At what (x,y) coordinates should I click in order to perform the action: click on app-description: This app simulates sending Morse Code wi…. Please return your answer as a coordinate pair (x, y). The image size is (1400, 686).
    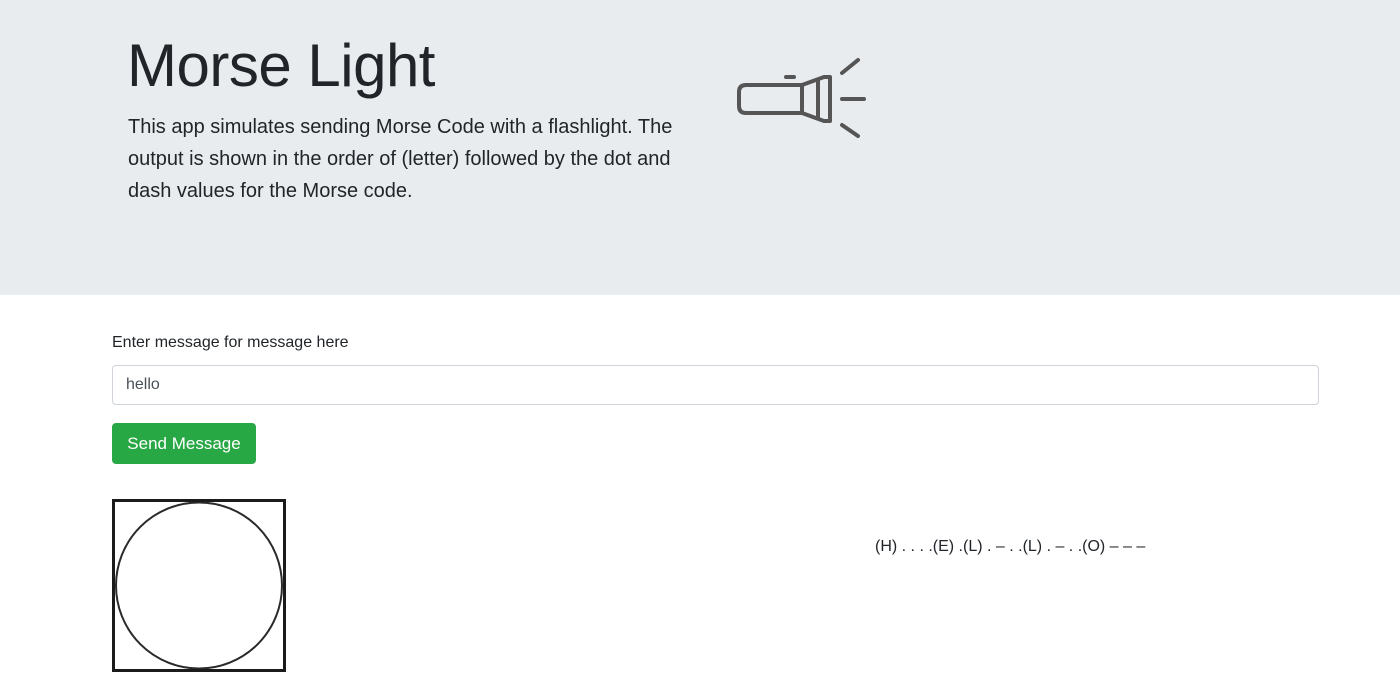
    Looking at the image, I should click on (400, 159).